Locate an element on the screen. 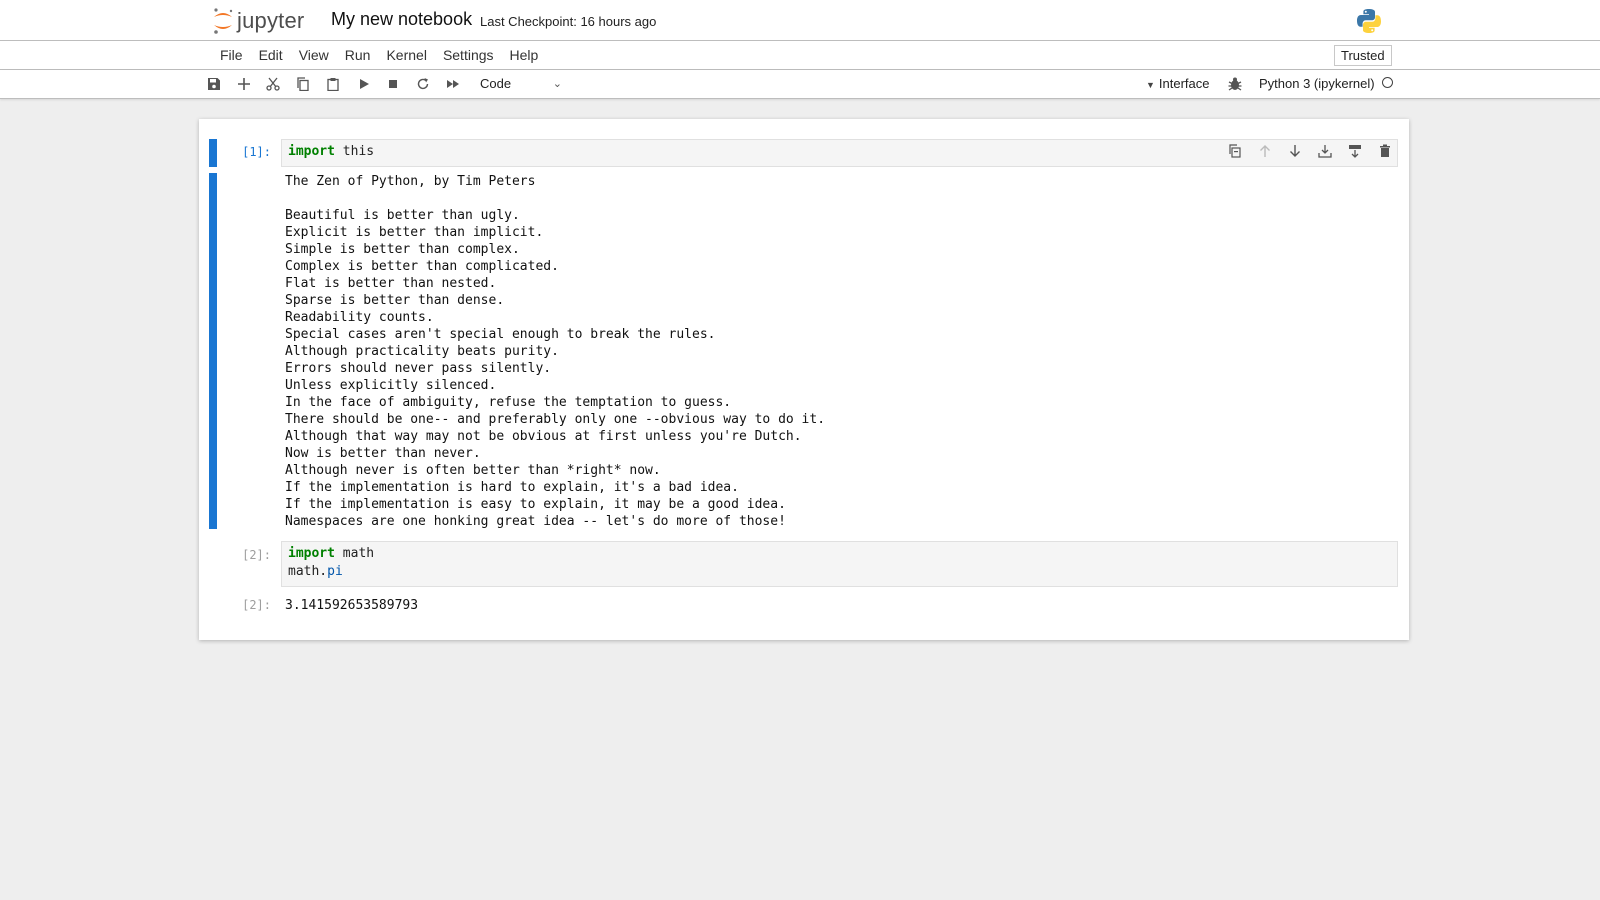  chevron-down-icon: ⌄ is located at coordinates (557, 84).